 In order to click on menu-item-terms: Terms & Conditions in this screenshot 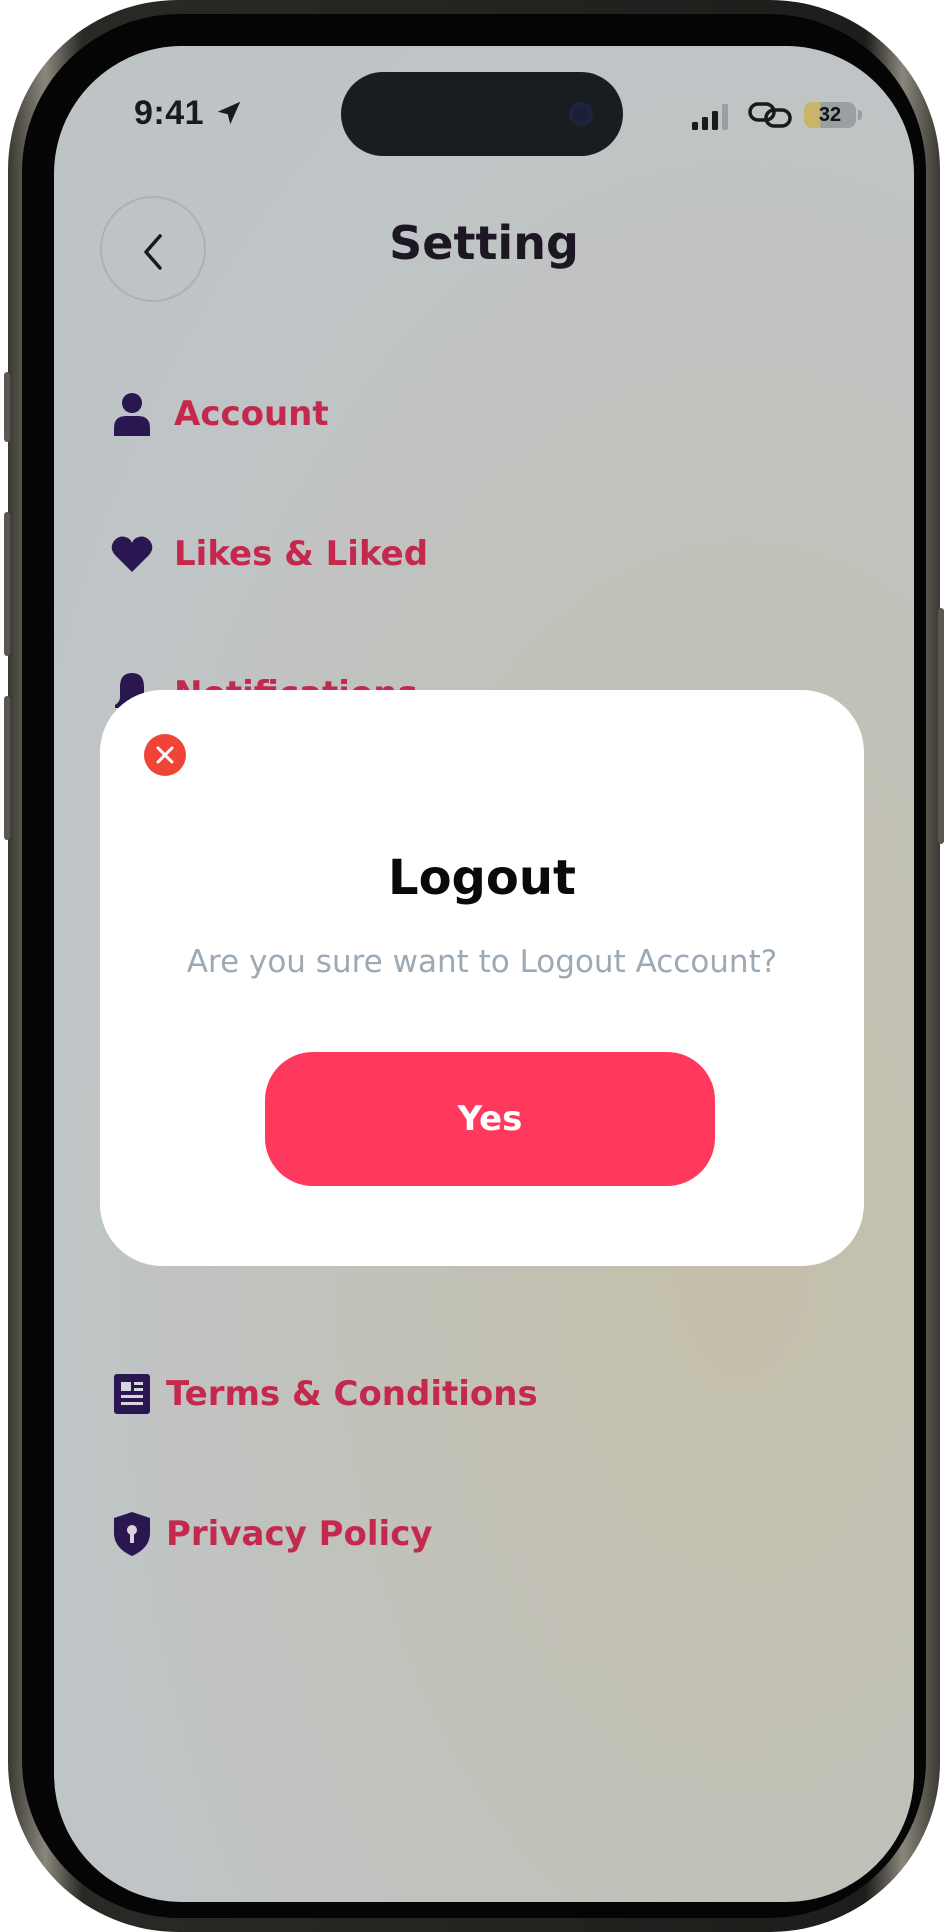, I will do `click(324, 1394)`.